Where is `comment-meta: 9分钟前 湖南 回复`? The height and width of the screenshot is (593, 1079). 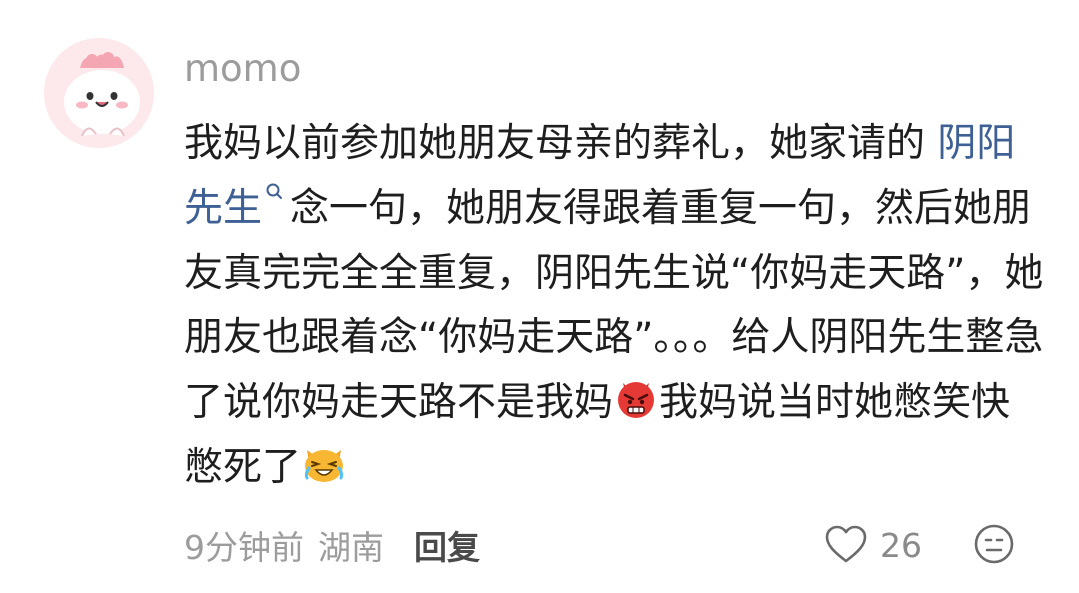
comment-meta: 9分钟前 湖南 回复 is located at coordinates (332, 545).